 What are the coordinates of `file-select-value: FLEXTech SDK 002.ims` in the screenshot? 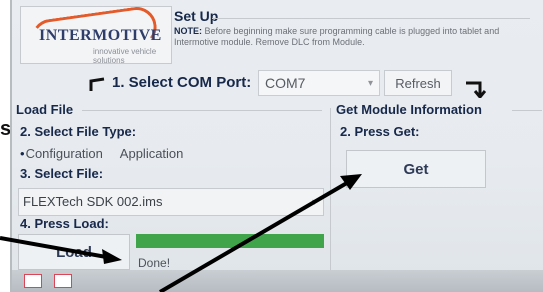 It's located at (93, 201).